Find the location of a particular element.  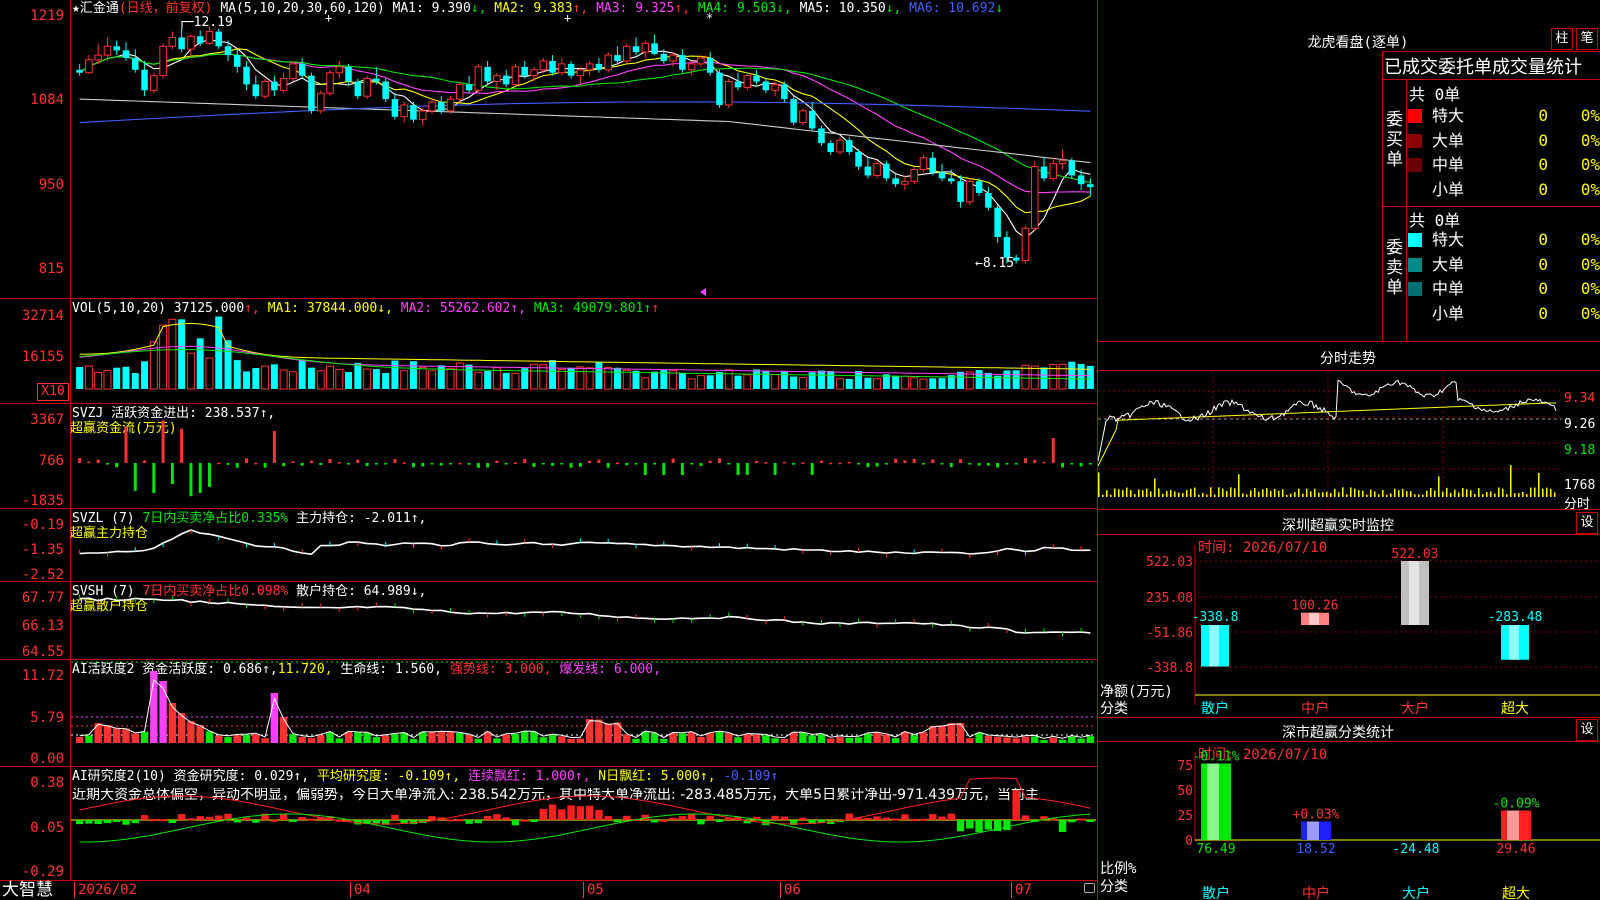

cls-settings-button: 设 is located at coordinates (1587, 730).